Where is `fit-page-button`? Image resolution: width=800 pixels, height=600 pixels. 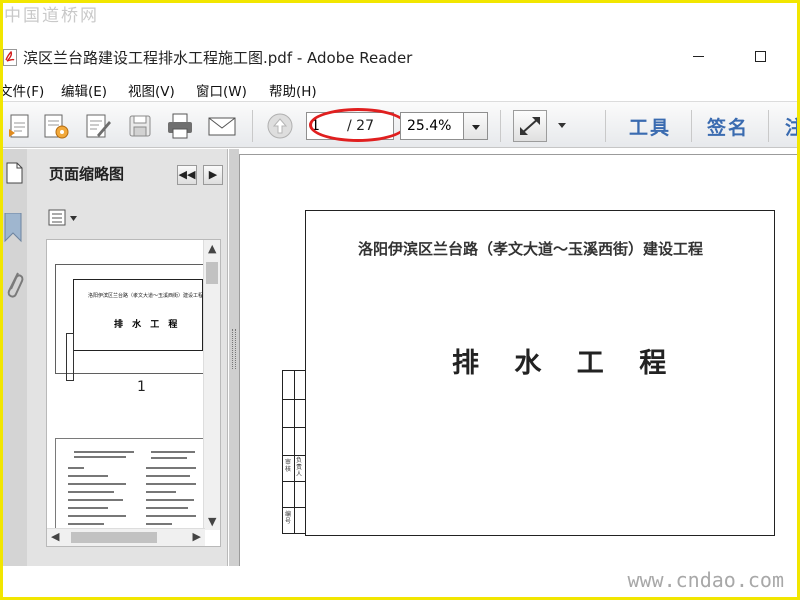
fit-page-button is located at coordinates (530, 126).